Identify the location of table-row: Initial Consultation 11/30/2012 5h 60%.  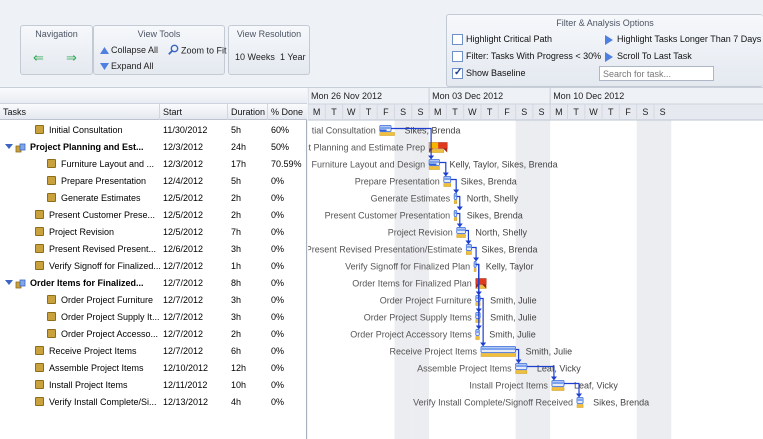
(153, 130).